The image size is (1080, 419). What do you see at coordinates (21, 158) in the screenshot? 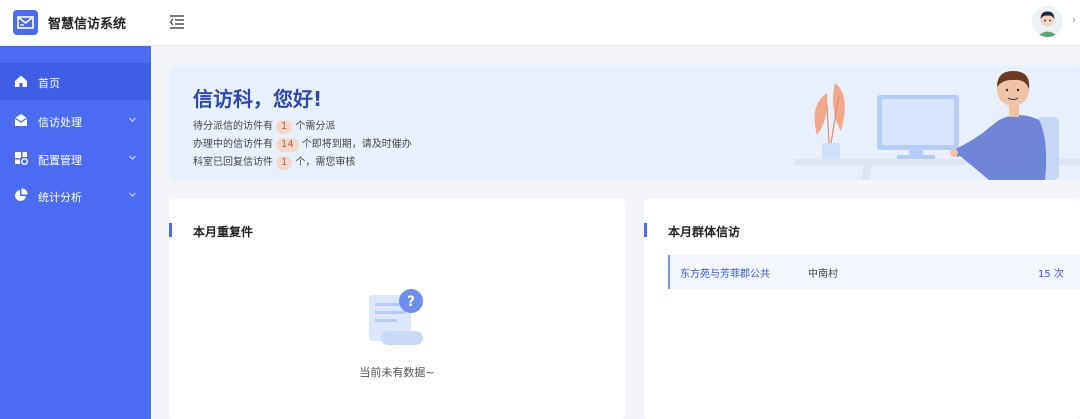
I see `config-icon` at bounding box center [21, 158].